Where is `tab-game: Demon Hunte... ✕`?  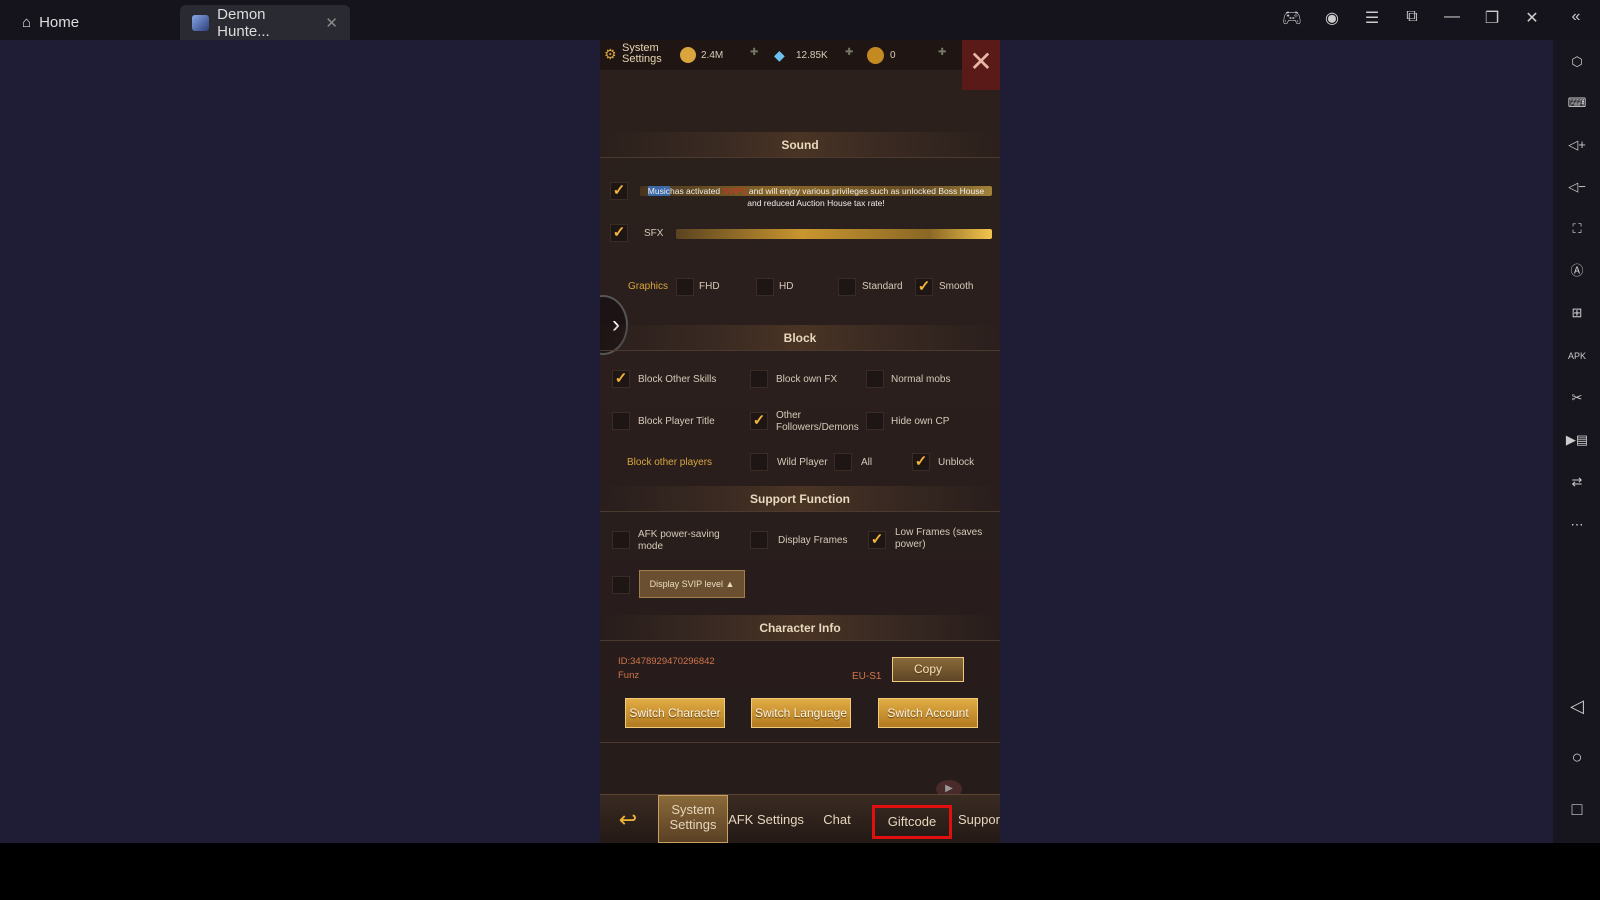
tab-game: Demon Hunte... ✕ is located at coordinates (265, 22).